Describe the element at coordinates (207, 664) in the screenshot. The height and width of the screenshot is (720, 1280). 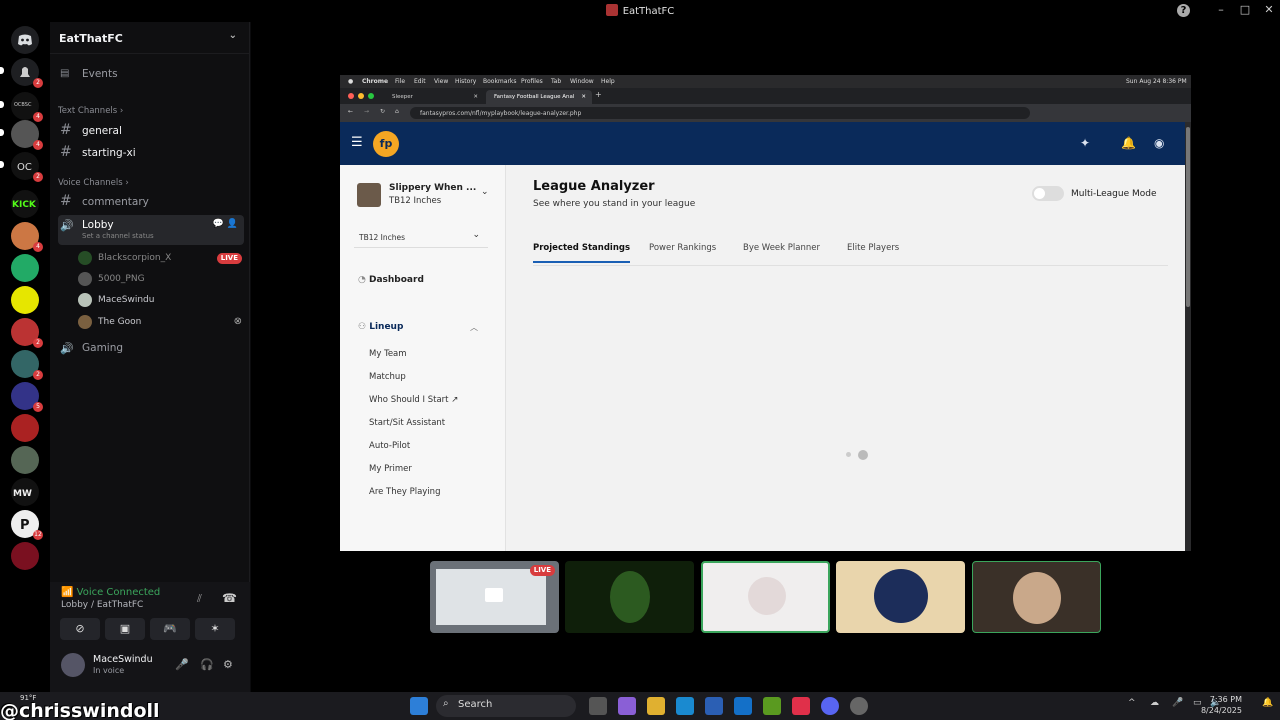
I see `headphones-icon: 🎧` at that location.